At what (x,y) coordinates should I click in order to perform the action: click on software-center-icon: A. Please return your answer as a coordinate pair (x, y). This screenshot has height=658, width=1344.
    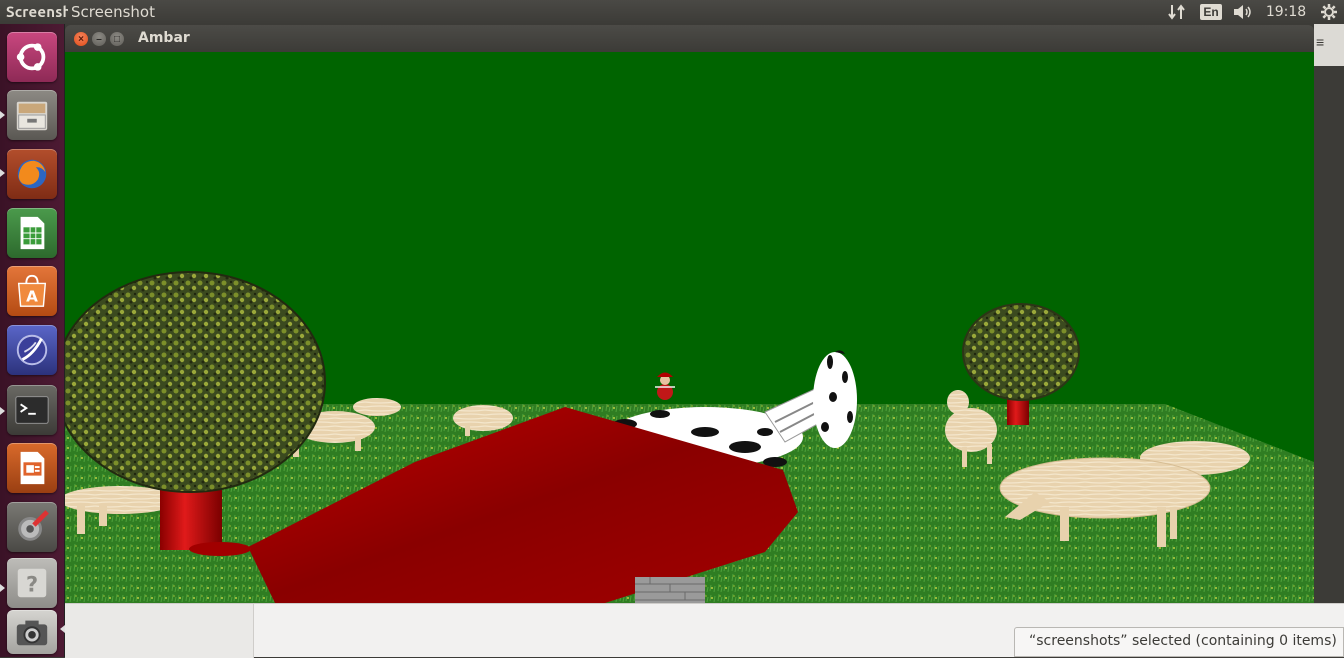
    Looking at the image, I should click on (32, 291).